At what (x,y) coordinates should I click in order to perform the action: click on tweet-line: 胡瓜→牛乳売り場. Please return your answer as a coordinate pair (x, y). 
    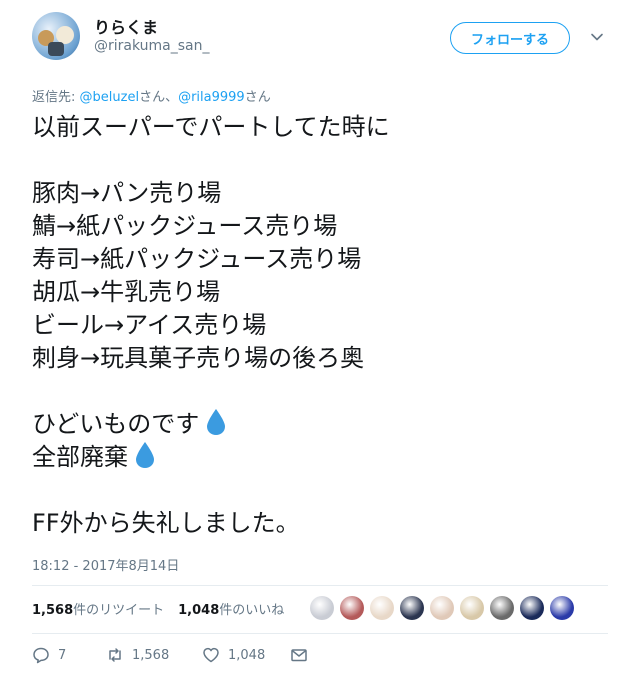
    Looking at the image, I should click on (126, 292).